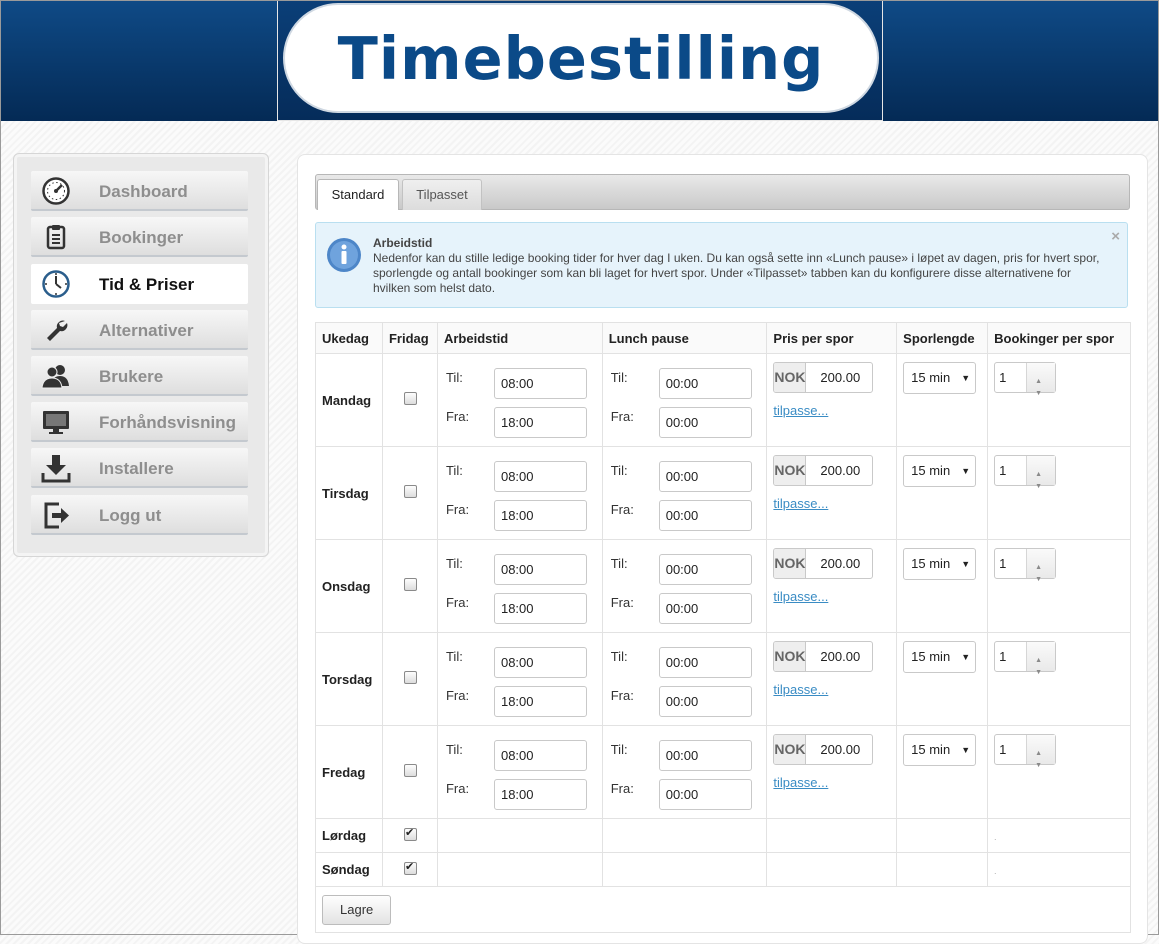  I want to click on logo-frame: Timebestilling, so click(580, 61).